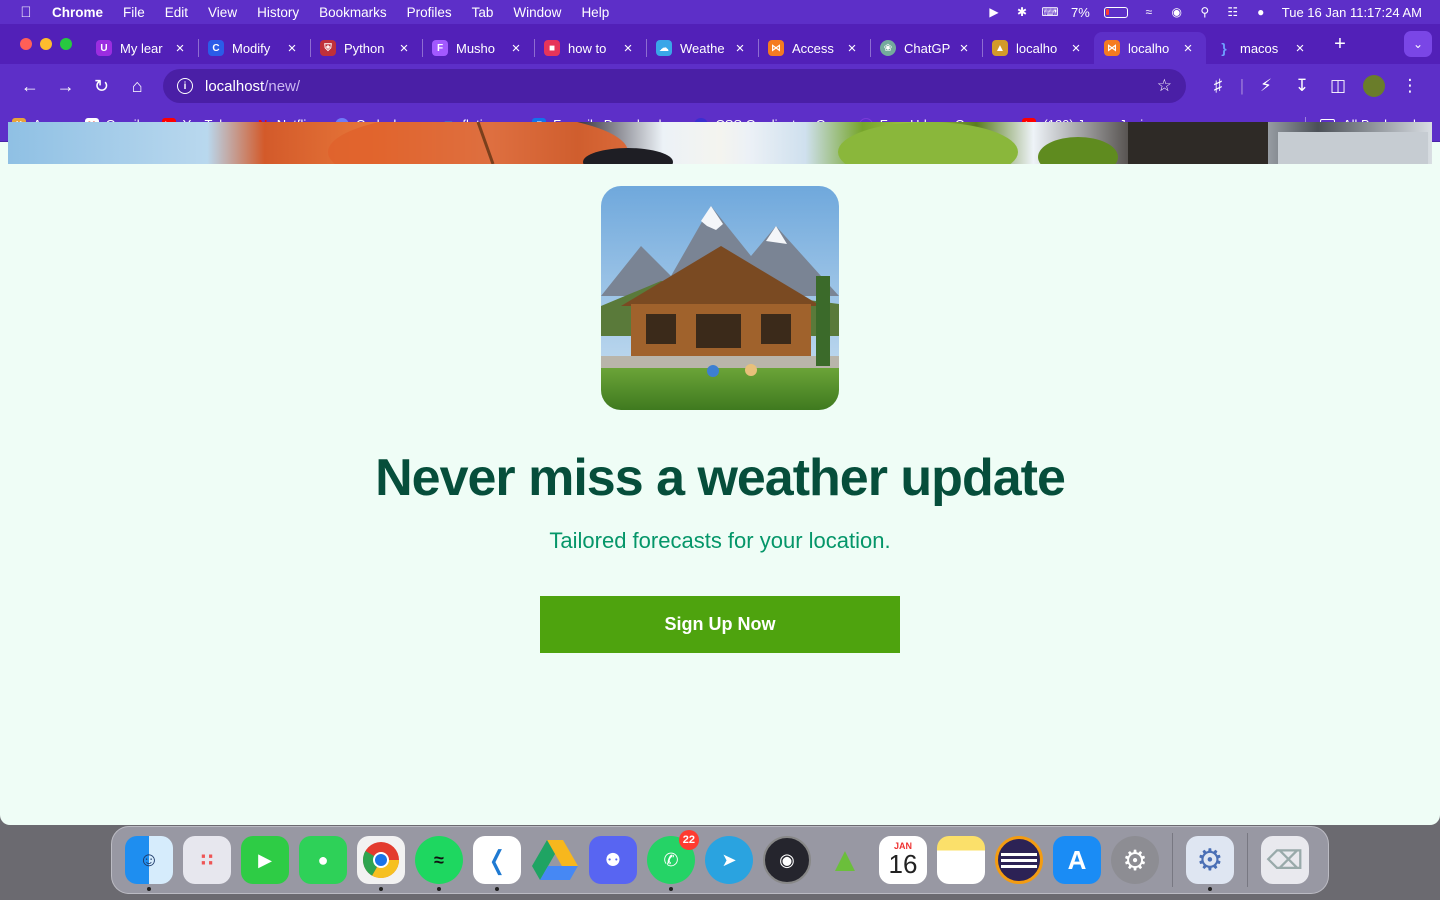 This screenshot has height=900, width=1440. I want to click on tab: F Musho ×, so click(478, 48).